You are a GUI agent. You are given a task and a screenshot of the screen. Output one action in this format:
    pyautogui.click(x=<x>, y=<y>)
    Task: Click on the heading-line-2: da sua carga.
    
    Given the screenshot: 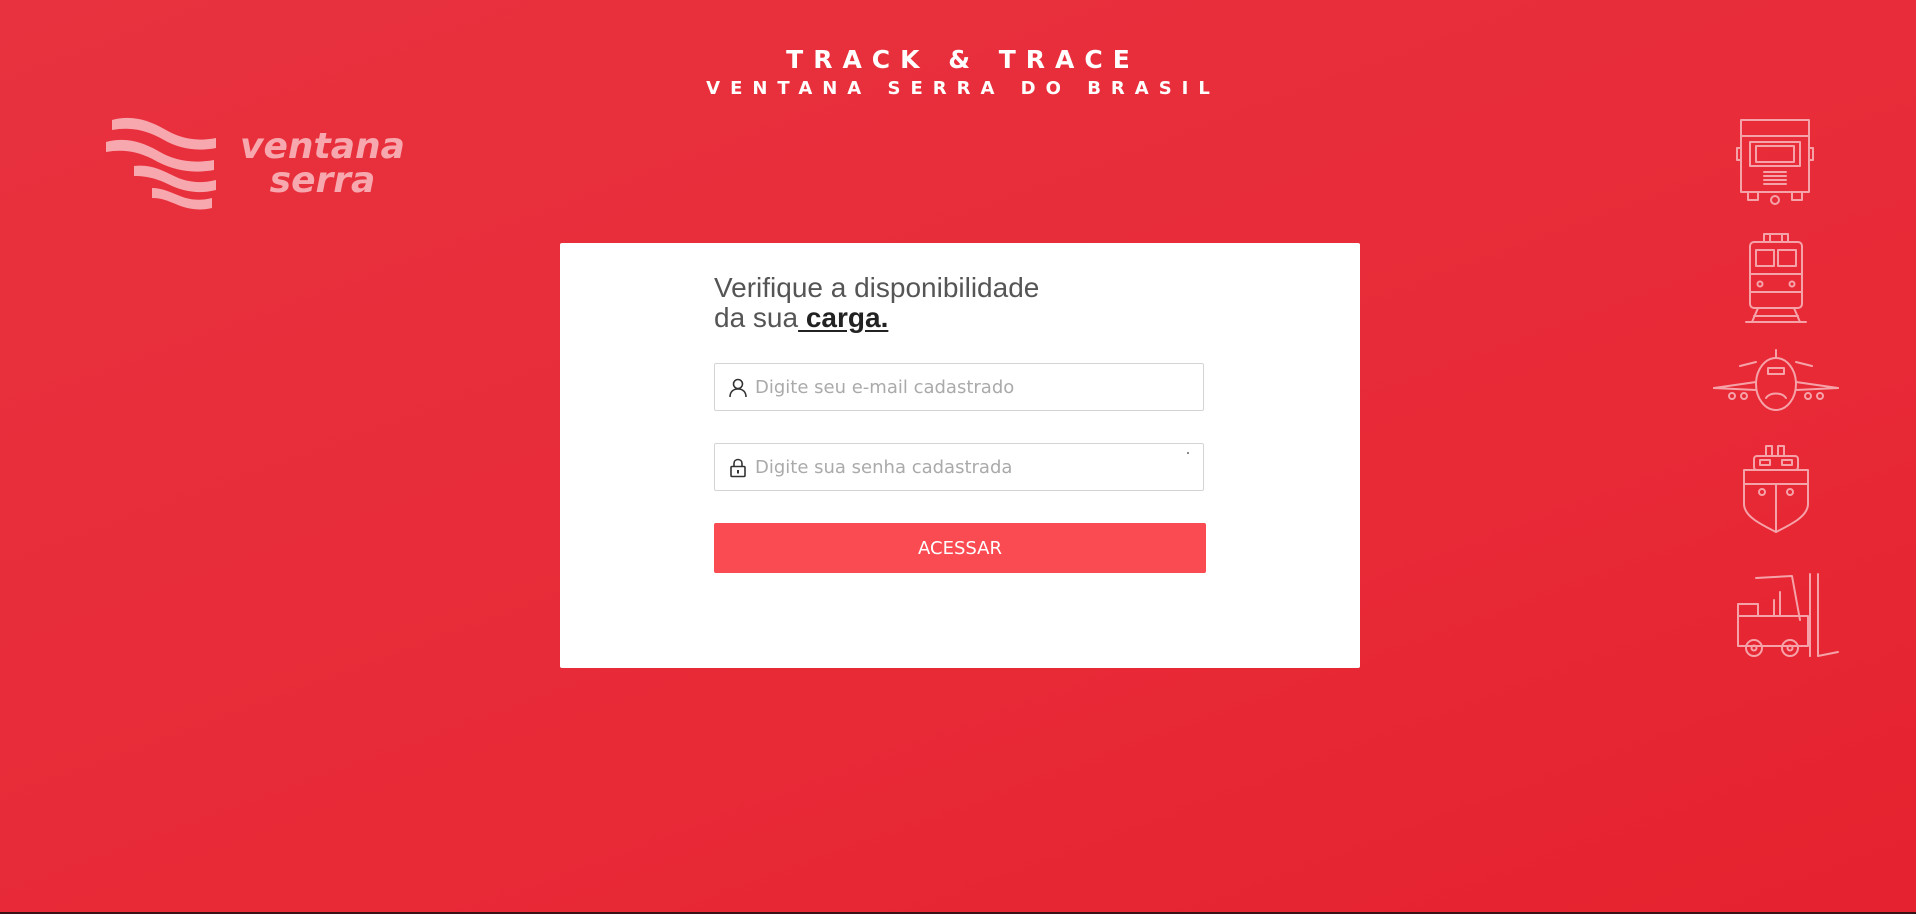 What is the action you would take?
    pyautogui.click(x=876, y=318)
    